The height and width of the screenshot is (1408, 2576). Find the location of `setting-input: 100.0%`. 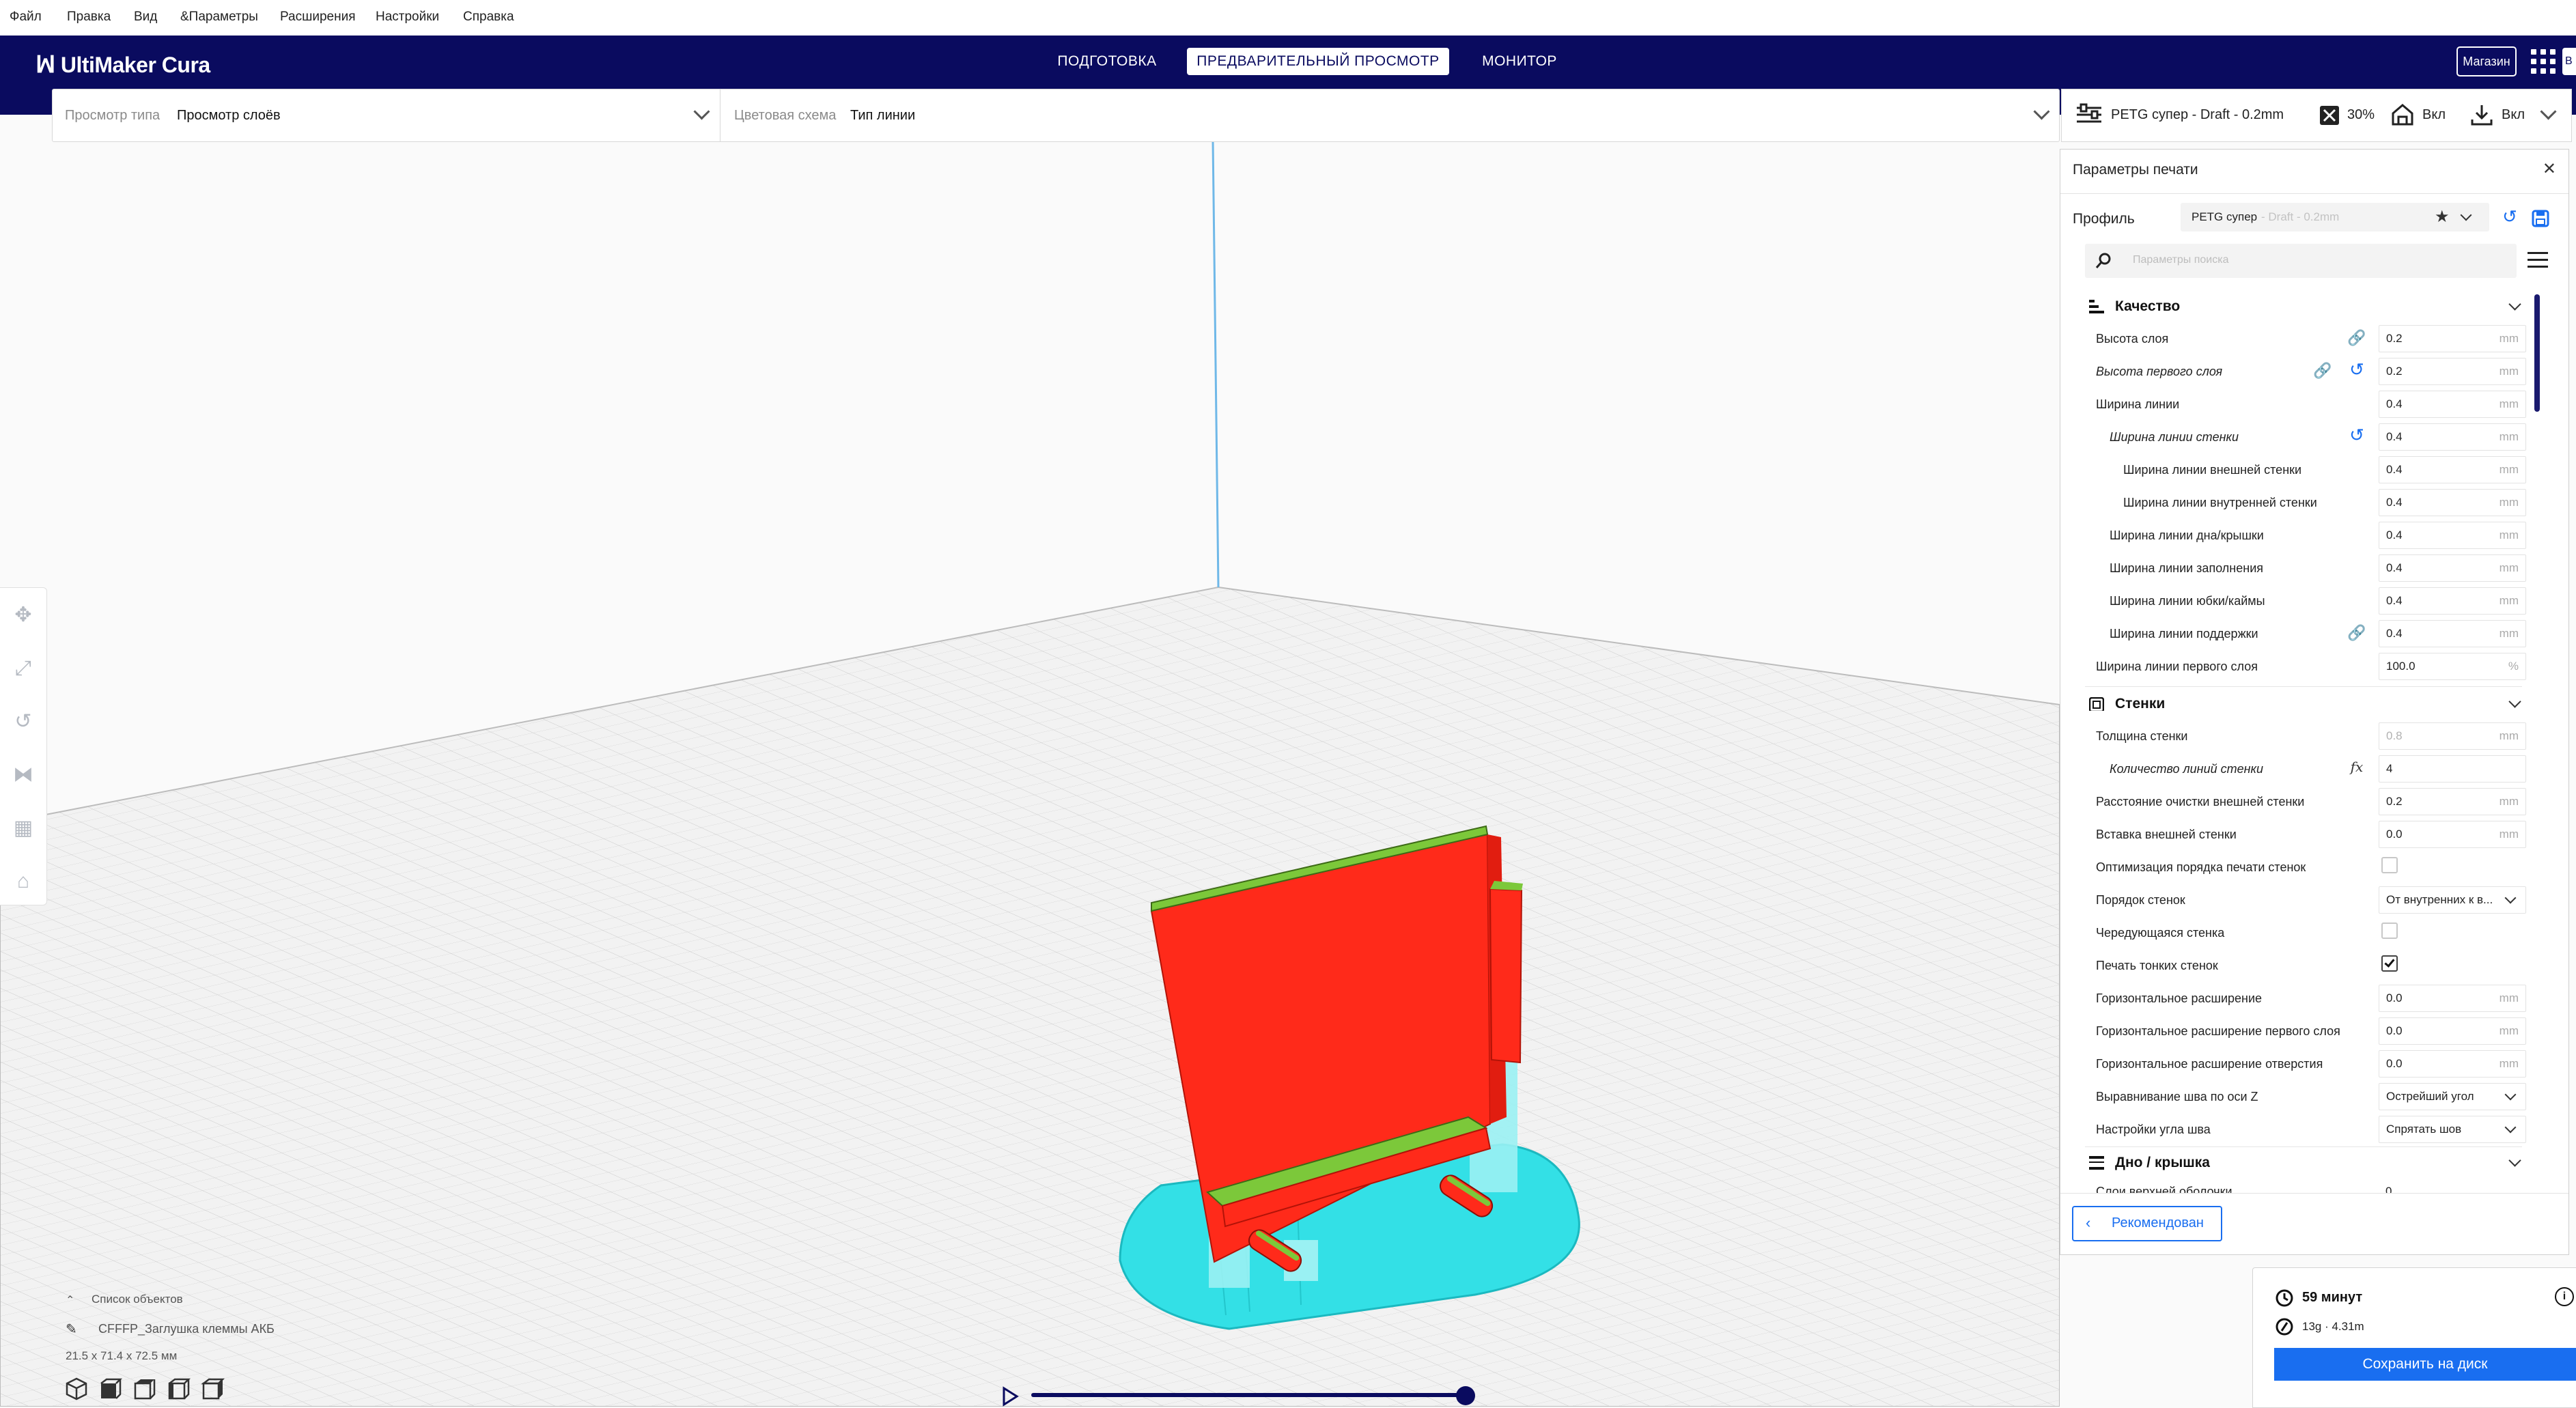

setting-input: 100.0% is located at coordinates (2452, 667).